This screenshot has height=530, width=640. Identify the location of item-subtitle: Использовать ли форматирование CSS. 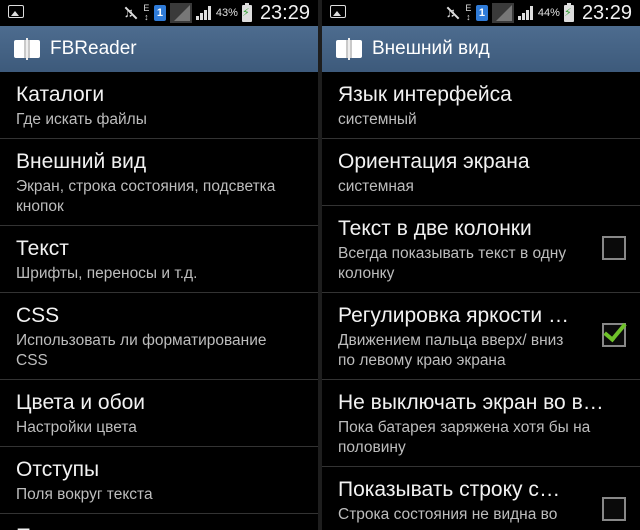
(141, 350).